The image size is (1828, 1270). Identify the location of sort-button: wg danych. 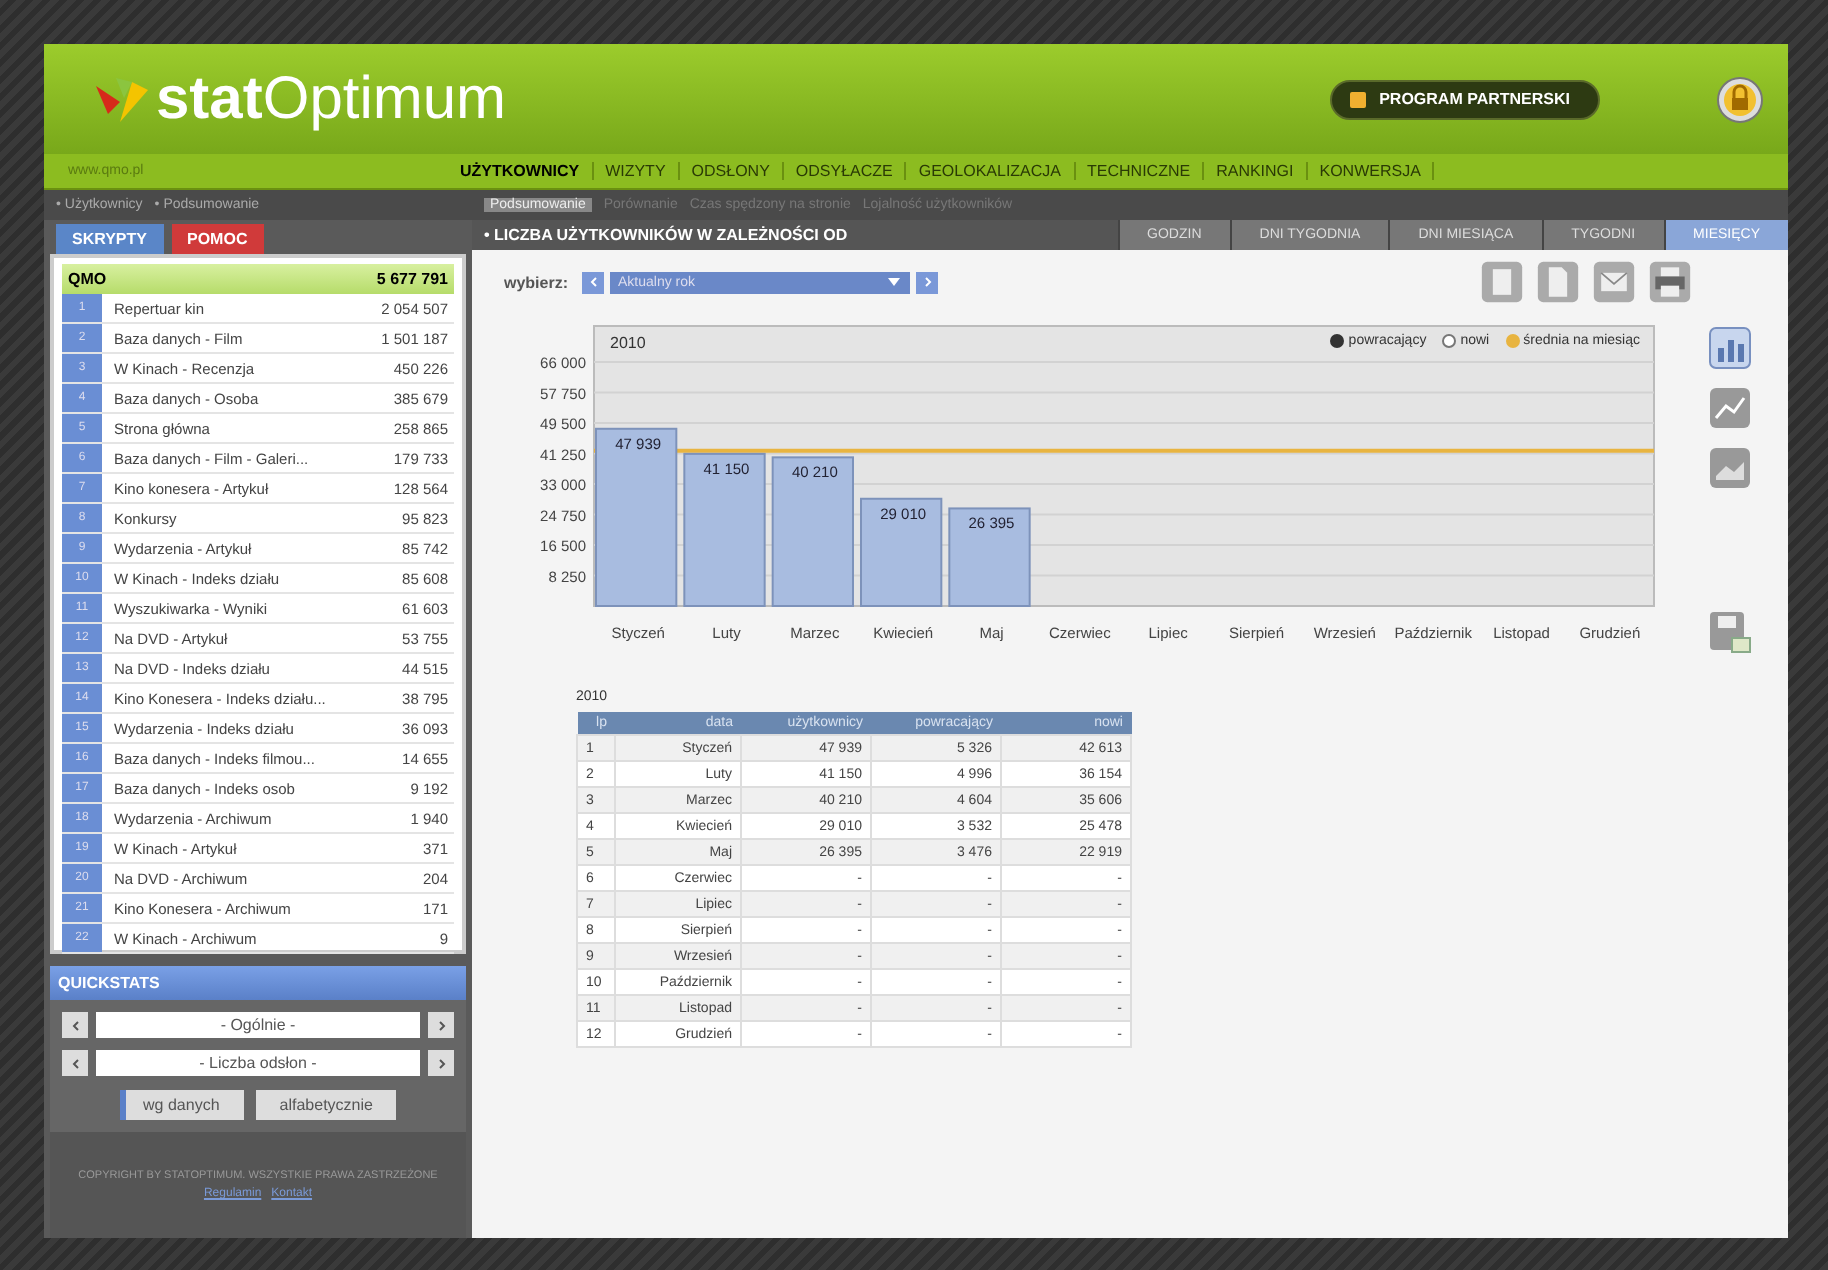
(181, 1105).